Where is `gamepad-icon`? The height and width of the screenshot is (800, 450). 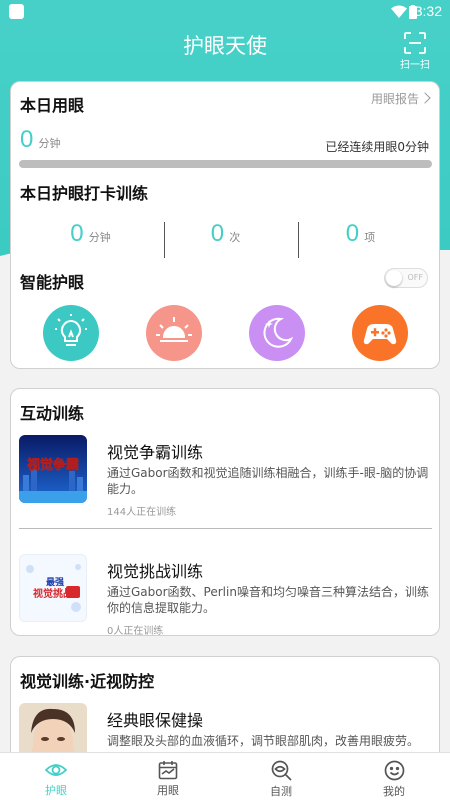
gamepad-icon is located at coordinates (380, 334).